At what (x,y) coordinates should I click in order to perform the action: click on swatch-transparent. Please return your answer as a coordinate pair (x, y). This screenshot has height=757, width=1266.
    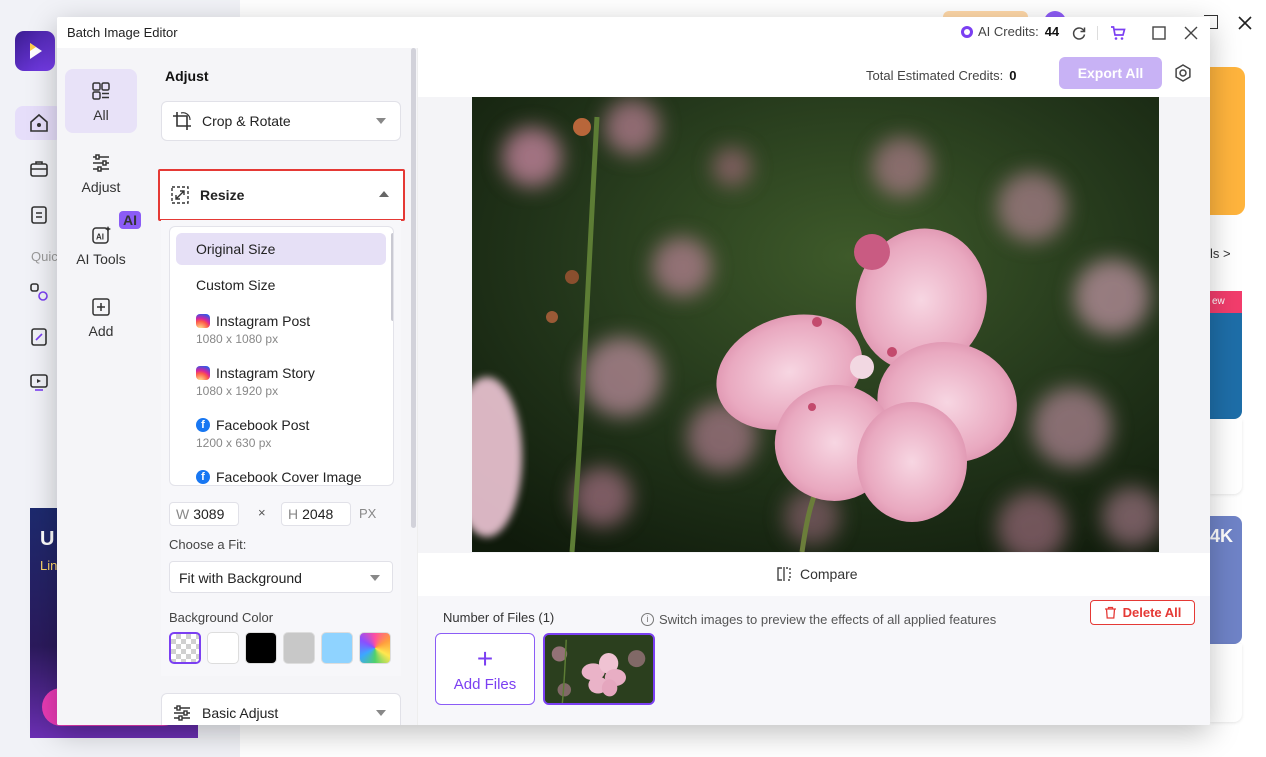
    Looking at the image, I should click on (185, 648).